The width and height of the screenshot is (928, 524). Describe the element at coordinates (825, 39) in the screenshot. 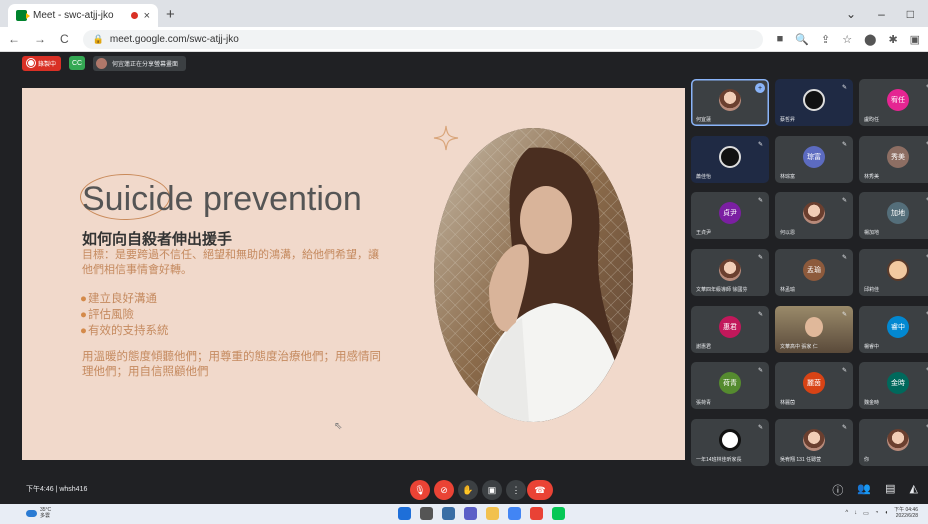

I see `share-icon: ⇪` at that location.